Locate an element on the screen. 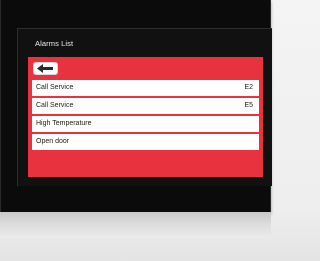 The image size is (320, 261). back-button is located at coordinates (45, 68).